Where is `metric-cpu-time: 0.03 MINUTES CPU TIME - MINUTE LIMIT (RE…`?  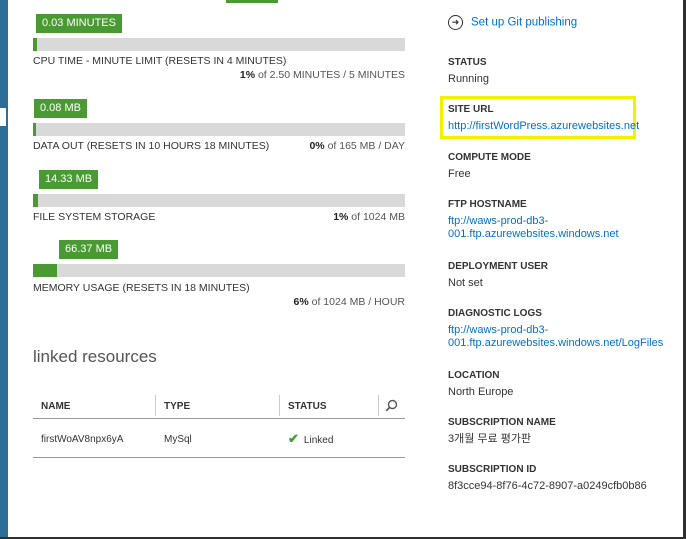
metric-cpu-time: 0.03 MINUTES CPU TIME - MINUTE LIMIT (RE… is located at coordinates (219, 49).